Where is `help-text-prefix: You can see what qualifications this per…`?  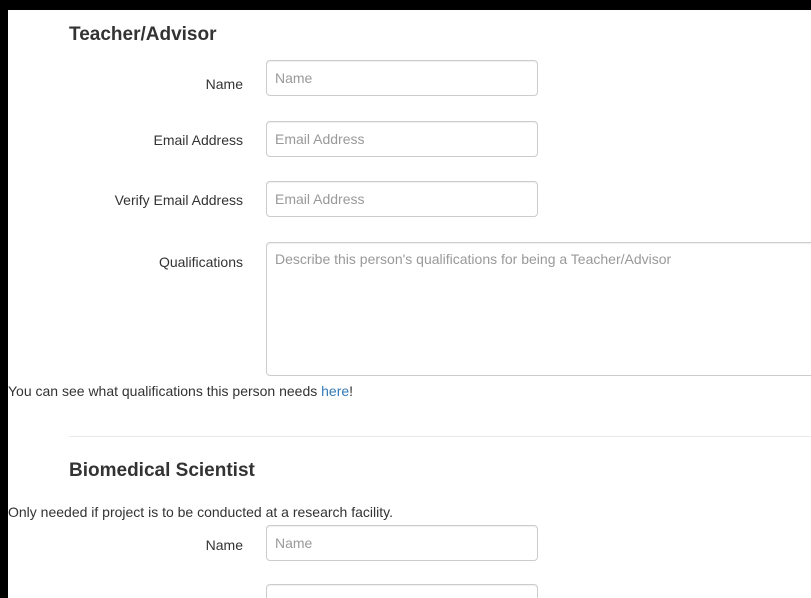
help-text-prefix: You can see what qualifications this per… is located at coordinates (165, 391).